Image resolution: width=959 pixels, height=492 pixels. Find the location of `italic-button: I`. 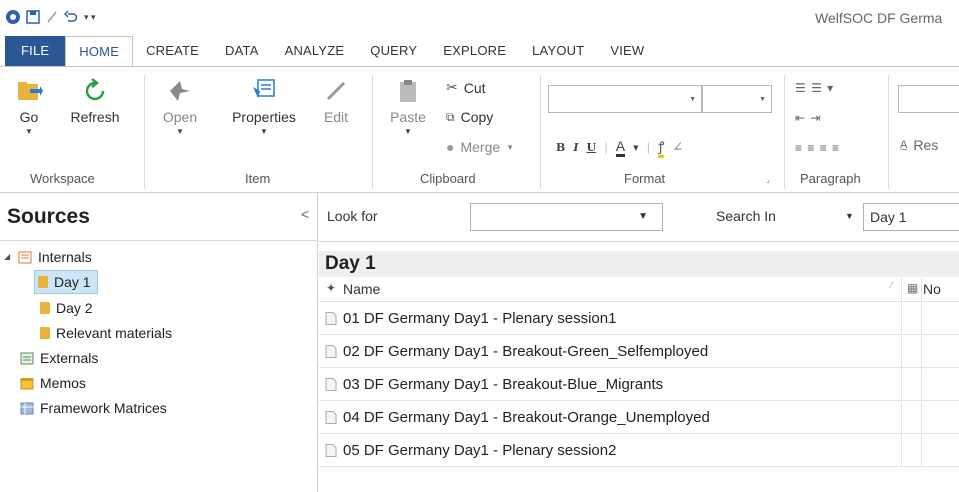

italic-button: I is located at coordinates (575, 147).